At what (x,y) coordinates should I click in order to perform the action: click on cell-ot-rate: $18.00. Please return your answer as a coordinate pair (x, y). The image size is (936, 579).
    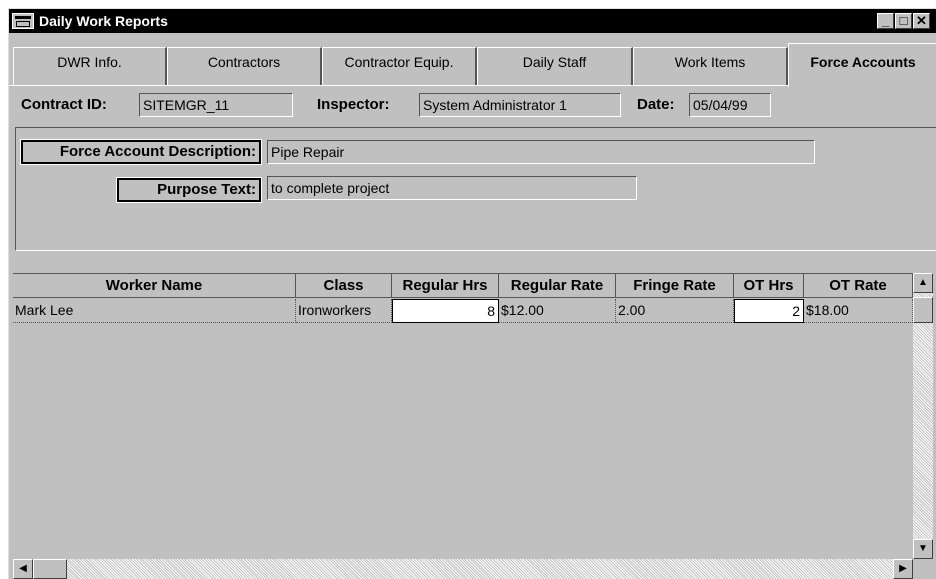
    Looking at the image, I should click on (858, 311).